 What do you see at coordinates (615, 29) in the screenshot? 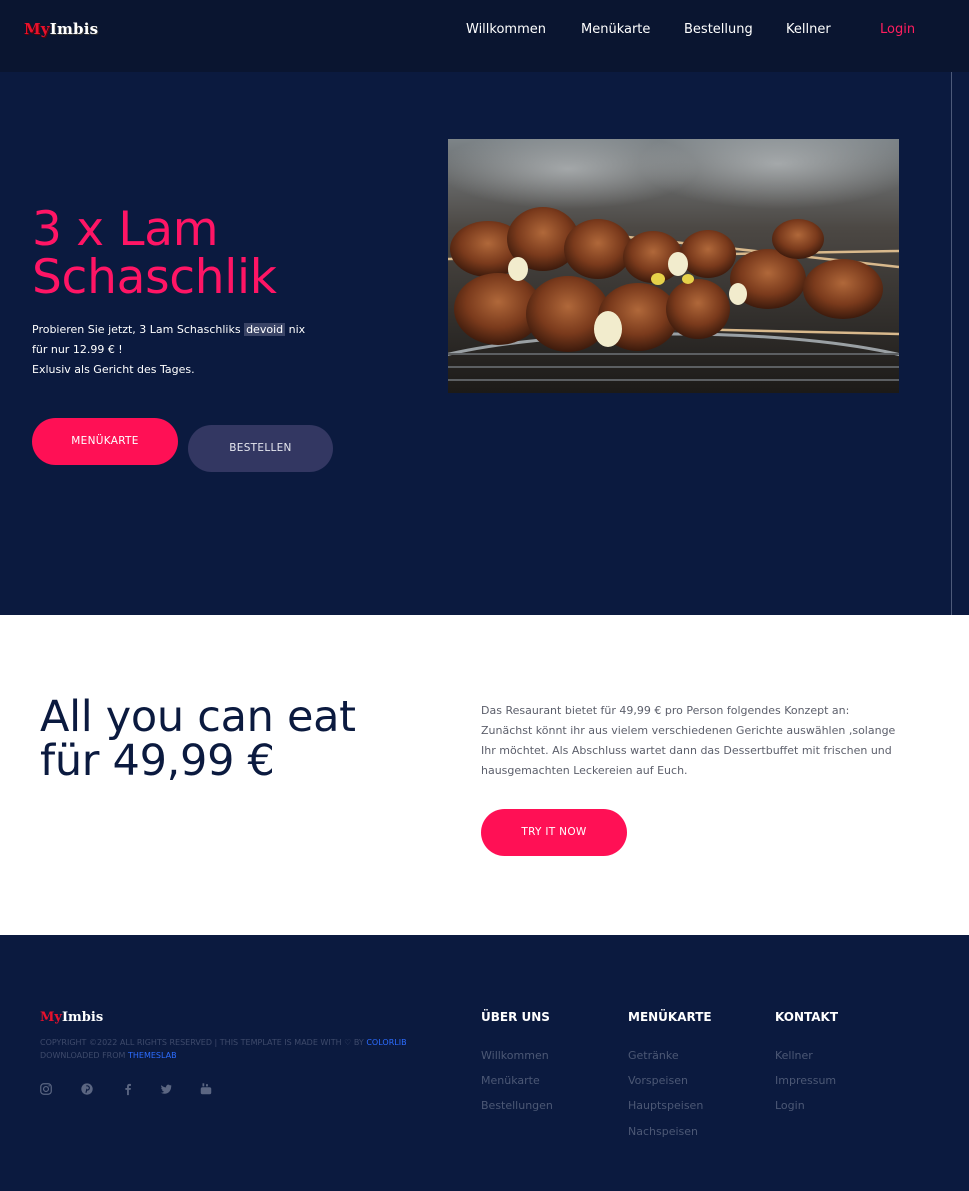
I see `nav-item-menuekarte: Menükarte` at bounding box center [615, 29].